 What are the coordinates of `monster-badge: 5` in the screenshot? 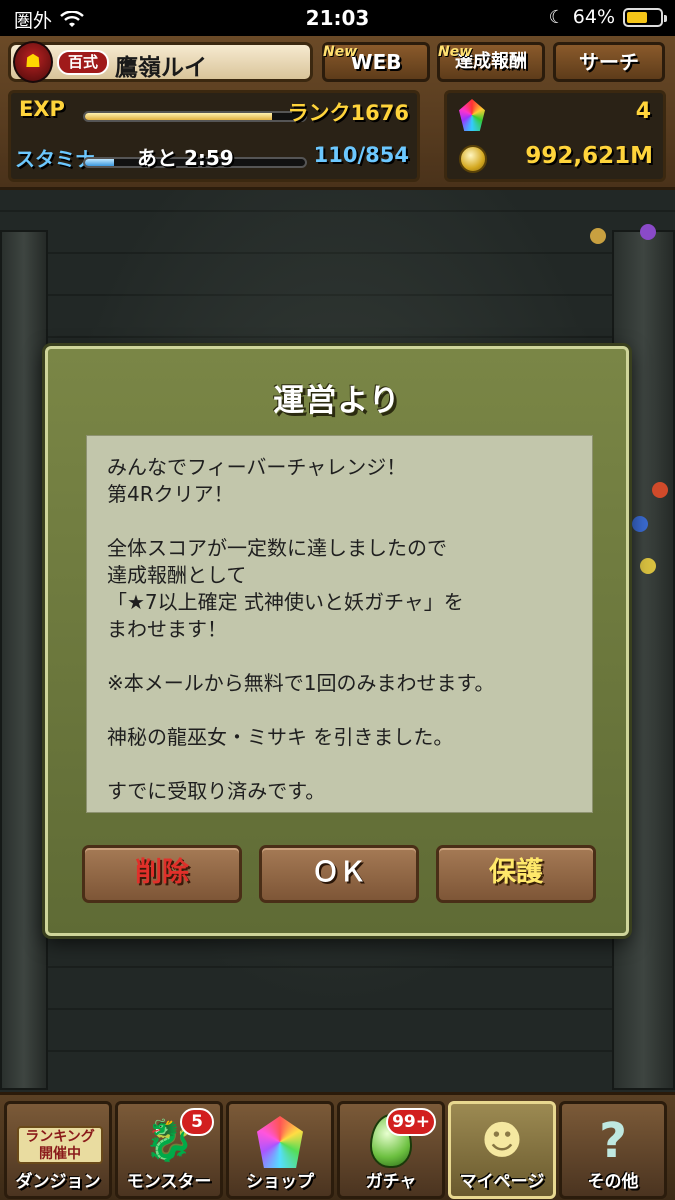 It's located at (197, 1122).